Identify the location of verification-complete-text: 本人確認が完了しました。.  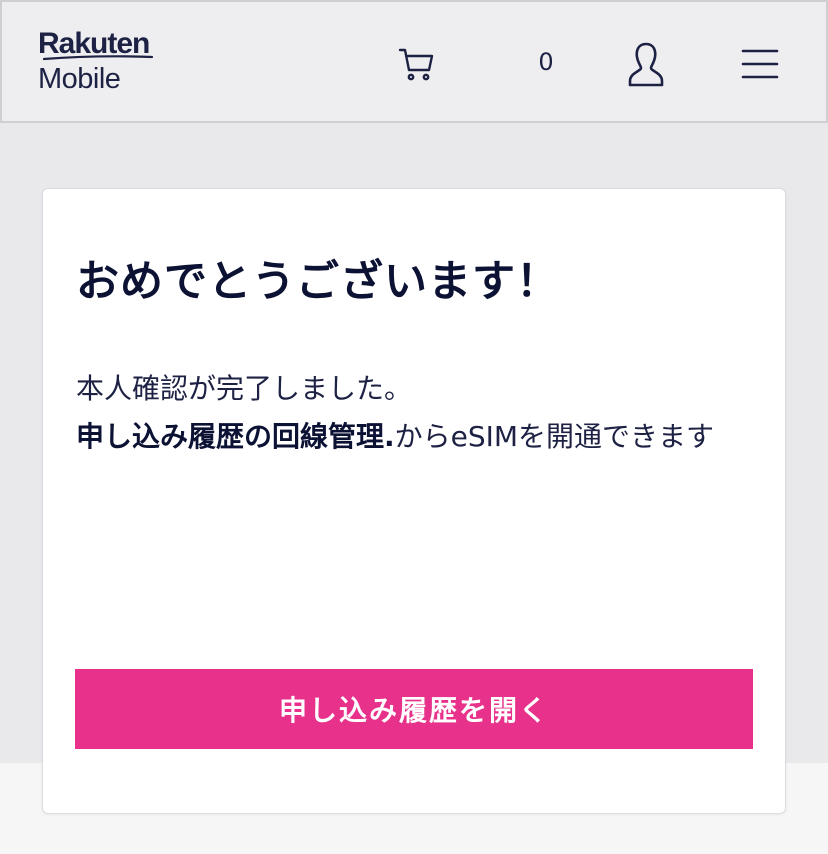
(244, 388).